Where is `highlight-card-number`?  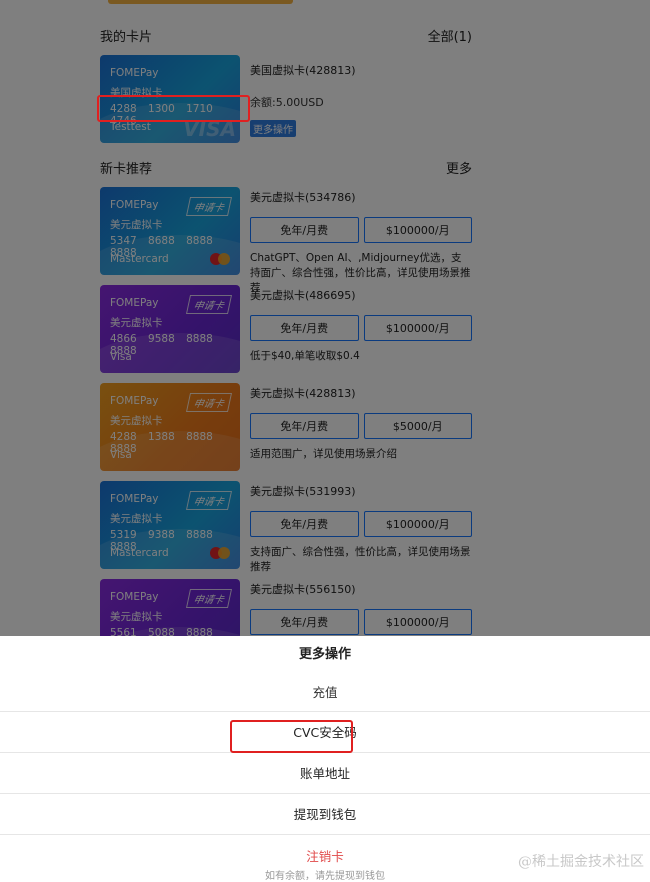 highlight-card-number is located at coordinates (173, 108).